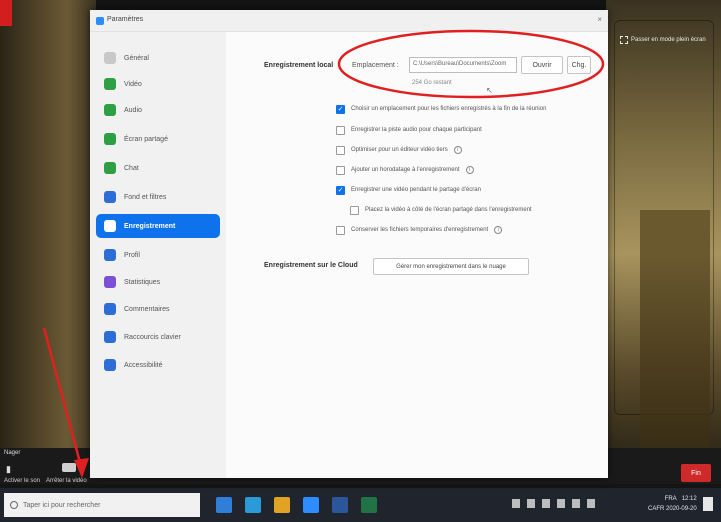 The image size is (721, 522). Describe the element at coordinates (110, 168) in the screenshot. I see `chat-icon` at that location.